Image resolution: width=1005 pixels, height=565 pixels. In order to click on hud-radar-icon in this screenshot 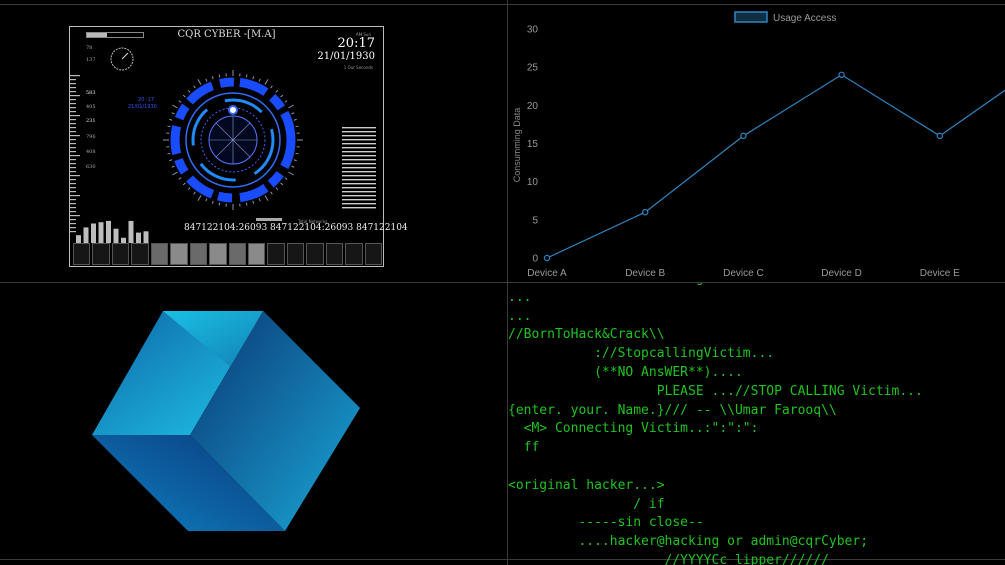, I will do `click(233, 140)`.